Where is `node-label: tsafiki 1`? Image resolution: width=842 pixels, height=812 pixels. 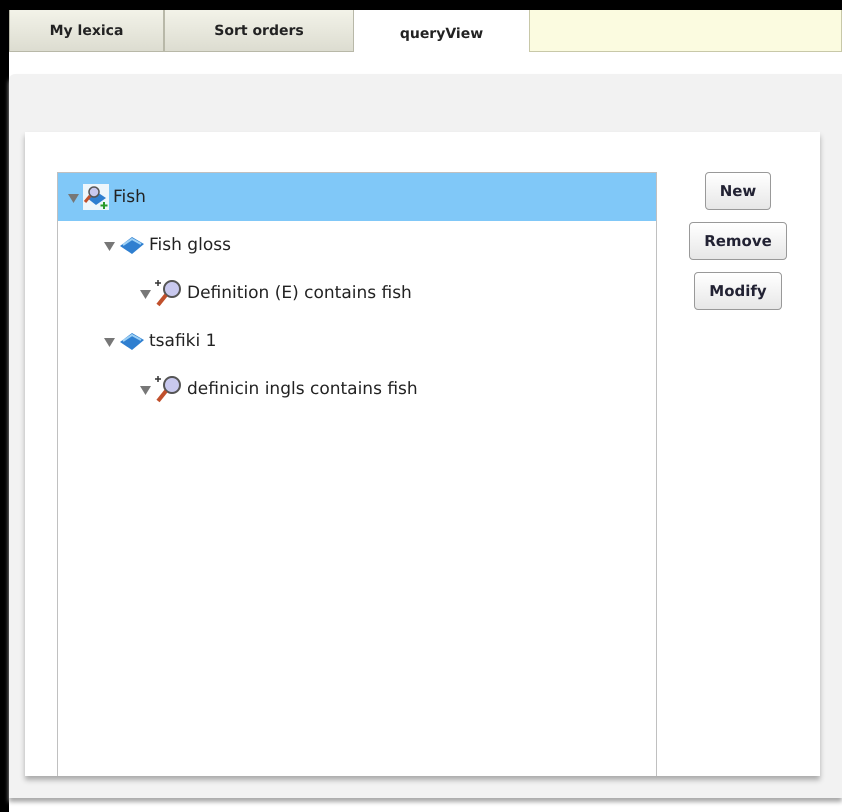
node-label: tsafiki 1 is located at coordinates (182, 341).